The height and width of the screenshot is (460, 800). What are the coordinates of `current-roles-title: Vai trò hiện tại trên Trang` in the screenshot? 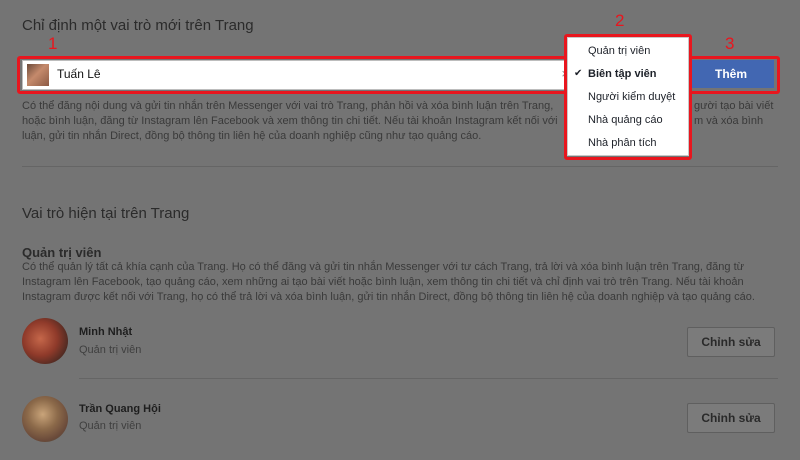 It's located at (106, 213).